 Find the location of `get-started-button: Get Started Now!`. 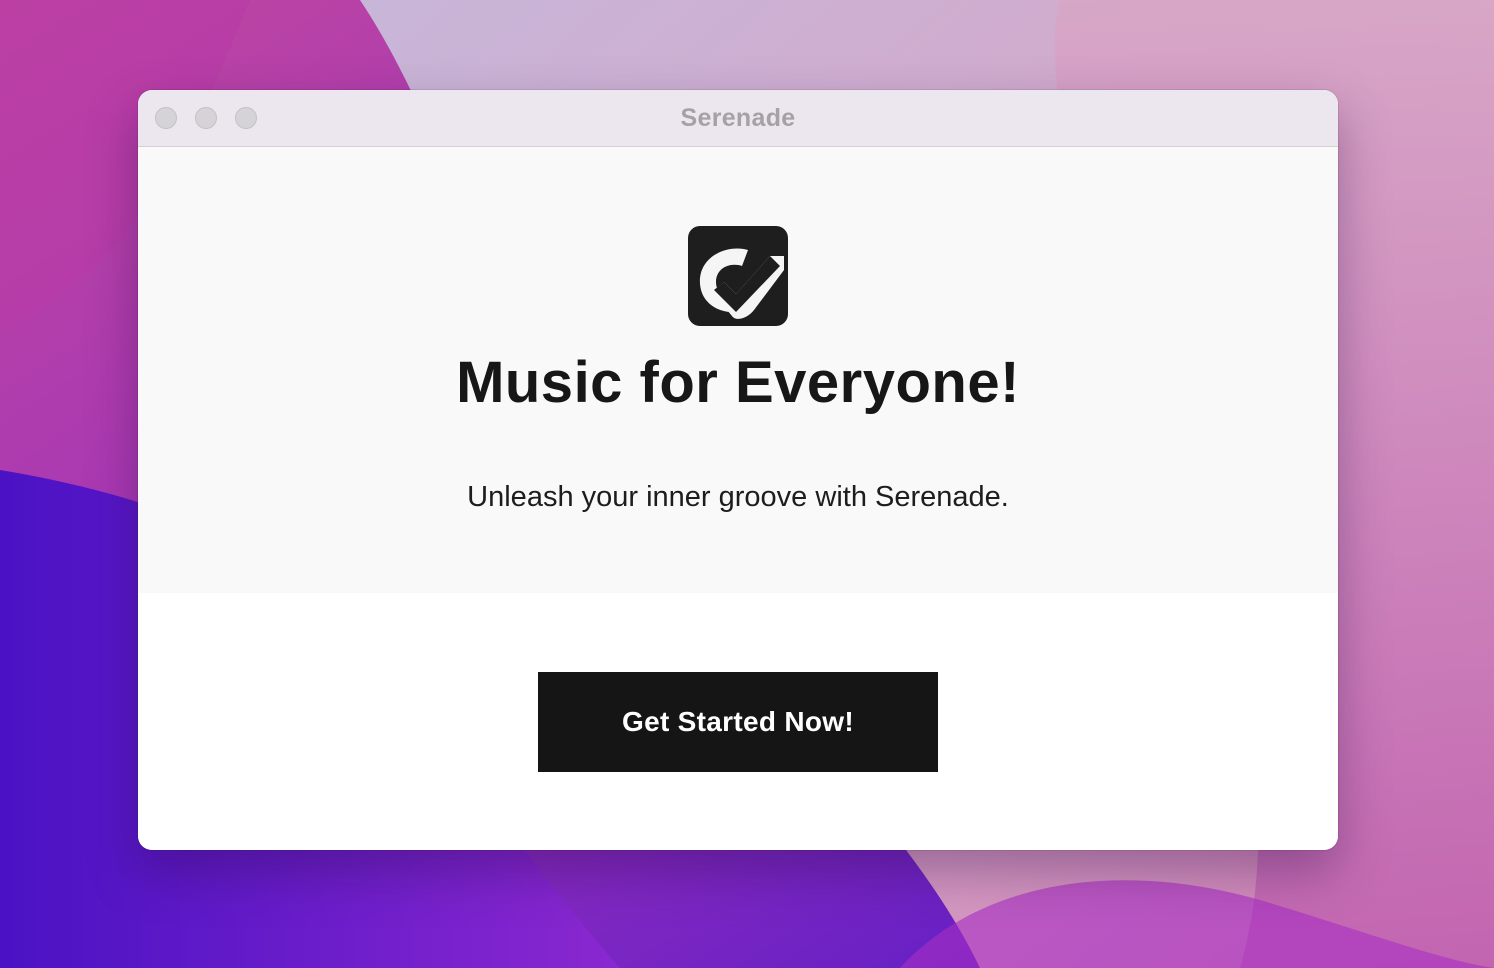

get-started-button: Get Started Now! is located at coordinates (738, 722).